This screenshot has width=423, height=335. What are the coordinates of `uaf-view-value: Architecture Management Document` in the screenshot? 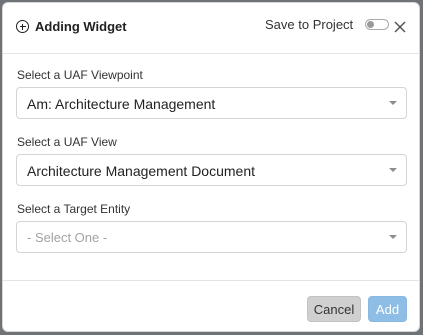 It's located at (141, 171).